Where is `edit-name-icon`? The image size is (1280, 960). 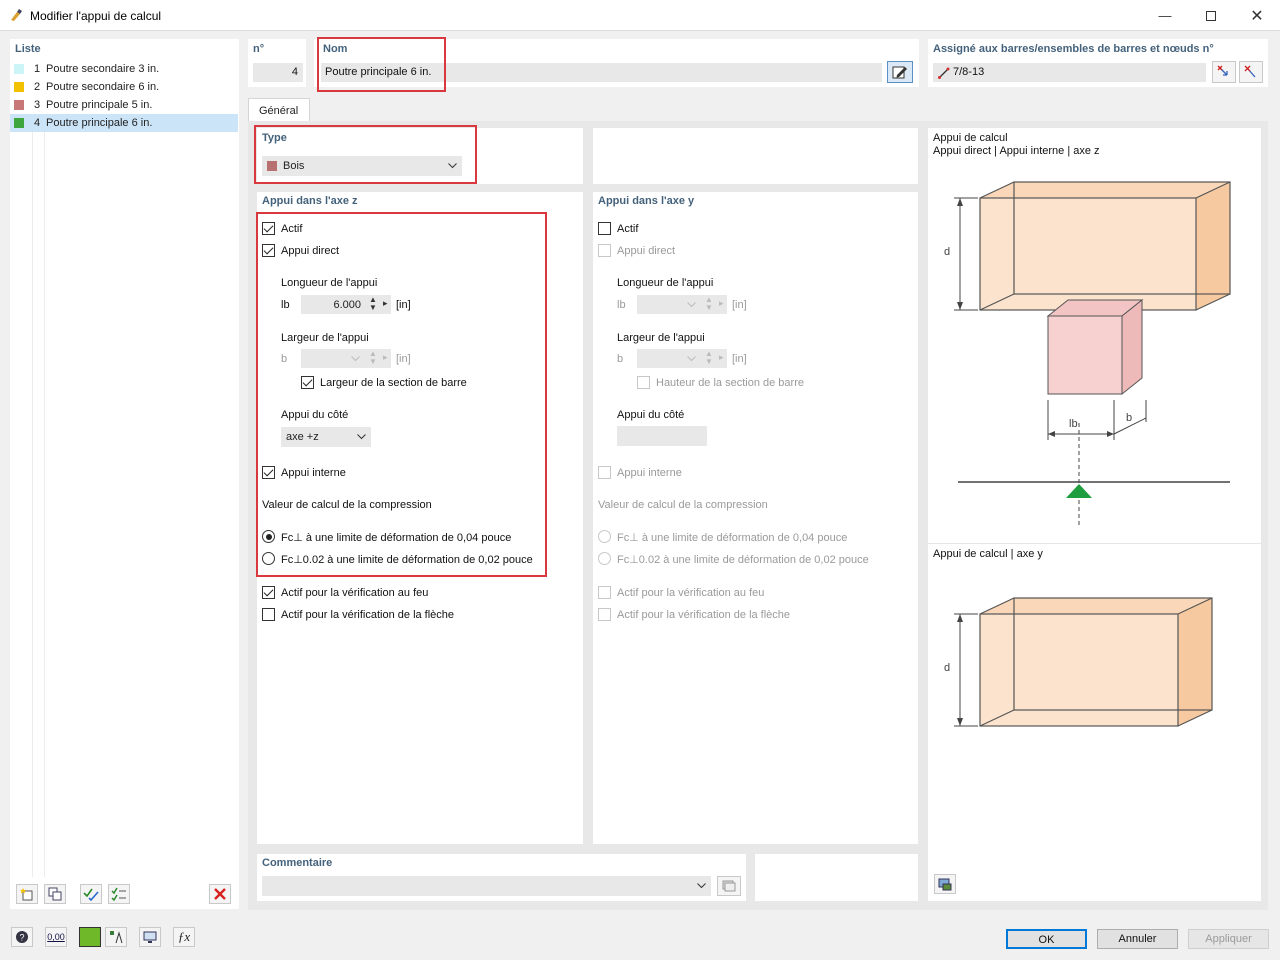
edit-name-icon is located at coordinates (900, 72).